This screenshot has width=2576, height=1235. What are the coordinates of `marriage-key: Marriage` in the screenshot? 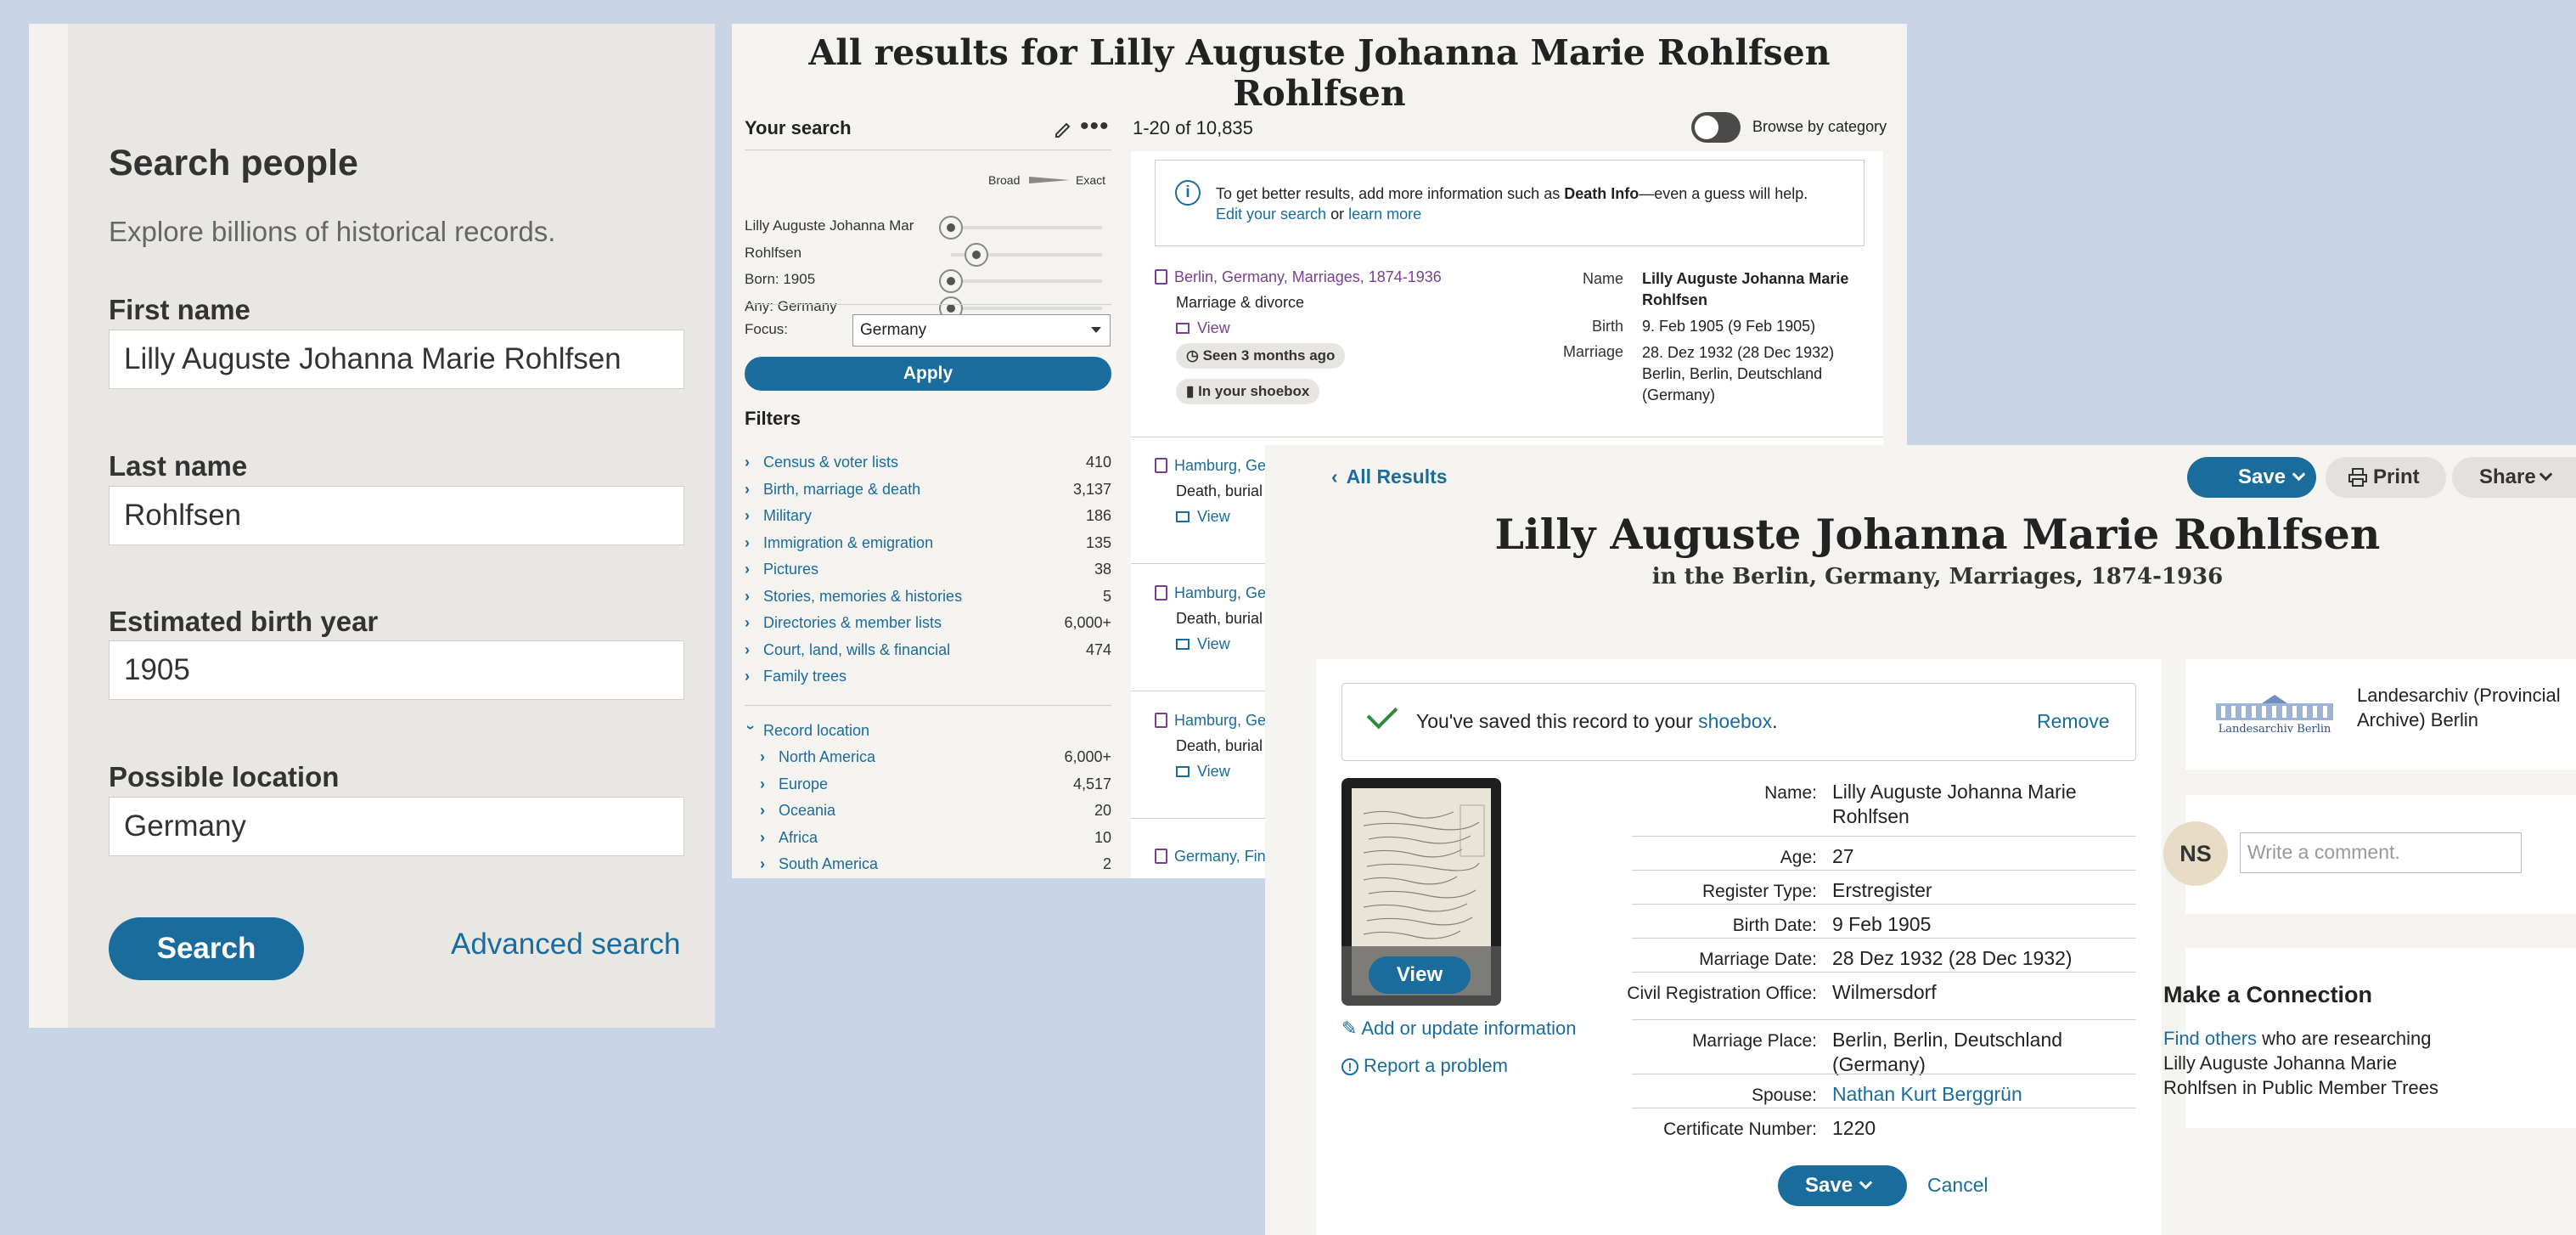 It's located at (1592, 351).